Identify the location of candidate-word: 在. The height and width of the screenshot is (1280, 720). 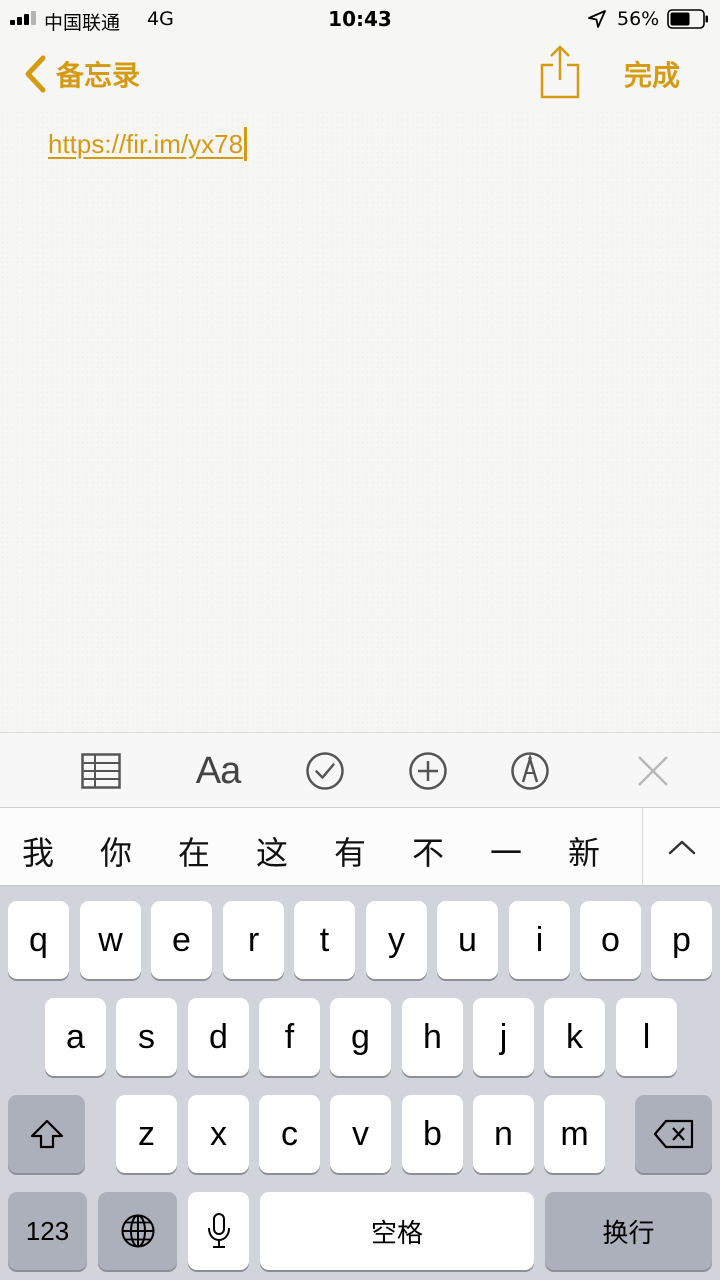
(194, 851).